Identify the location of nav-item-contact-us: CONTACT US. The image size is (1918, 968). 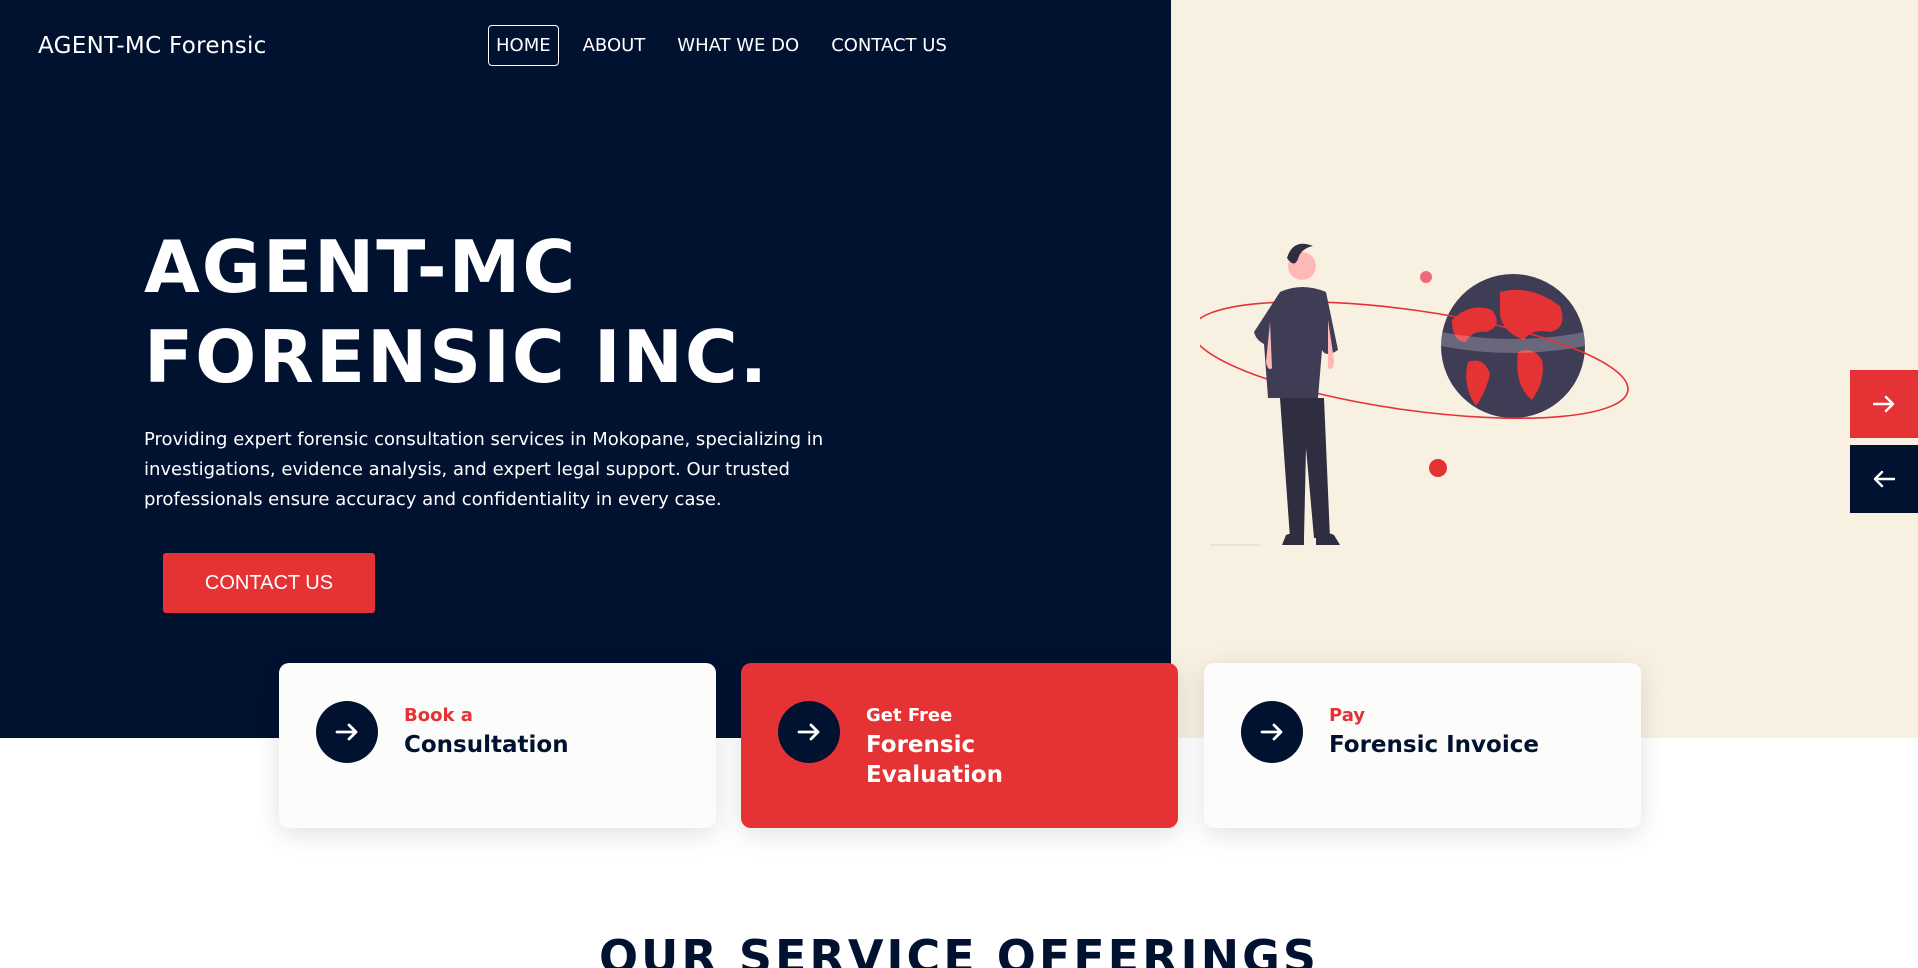
(889, 45).